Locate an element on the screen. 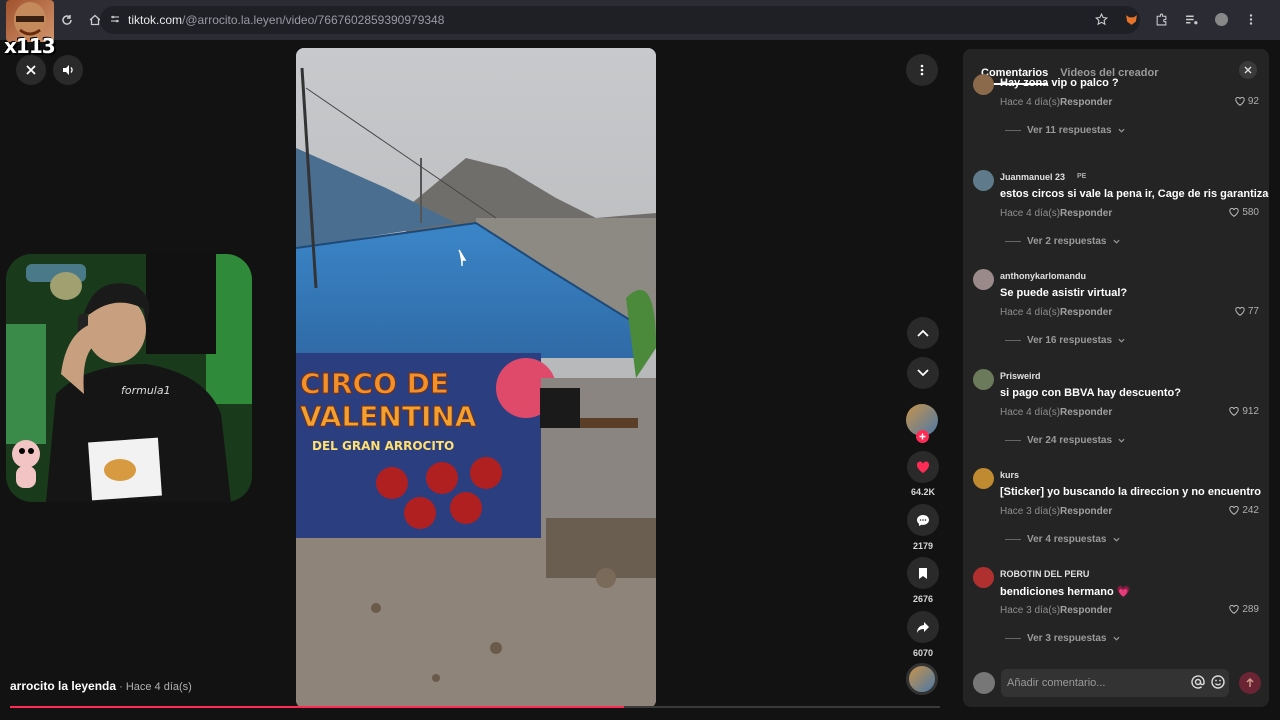 Image resolution: width=1280 pixels, height=720 pixels. more-options-button is located at coordinates (922, 70).